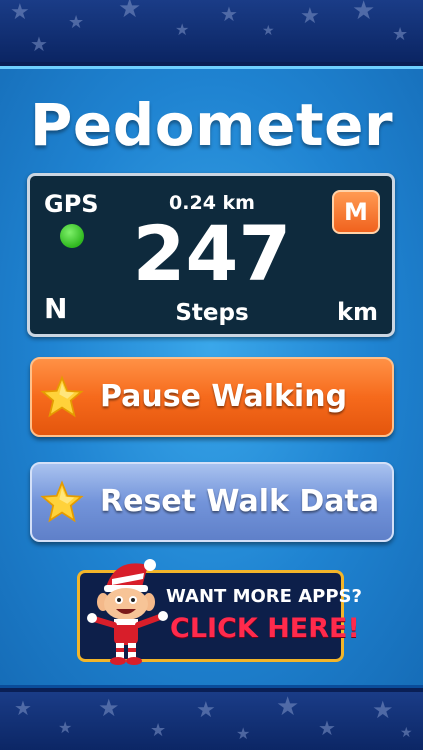 Image resolution: width=423 pixels, height=750 pixels. I want to click on more-apps-banner: WANT MORE APPS? CLICK HERE!, so click(219, 612).